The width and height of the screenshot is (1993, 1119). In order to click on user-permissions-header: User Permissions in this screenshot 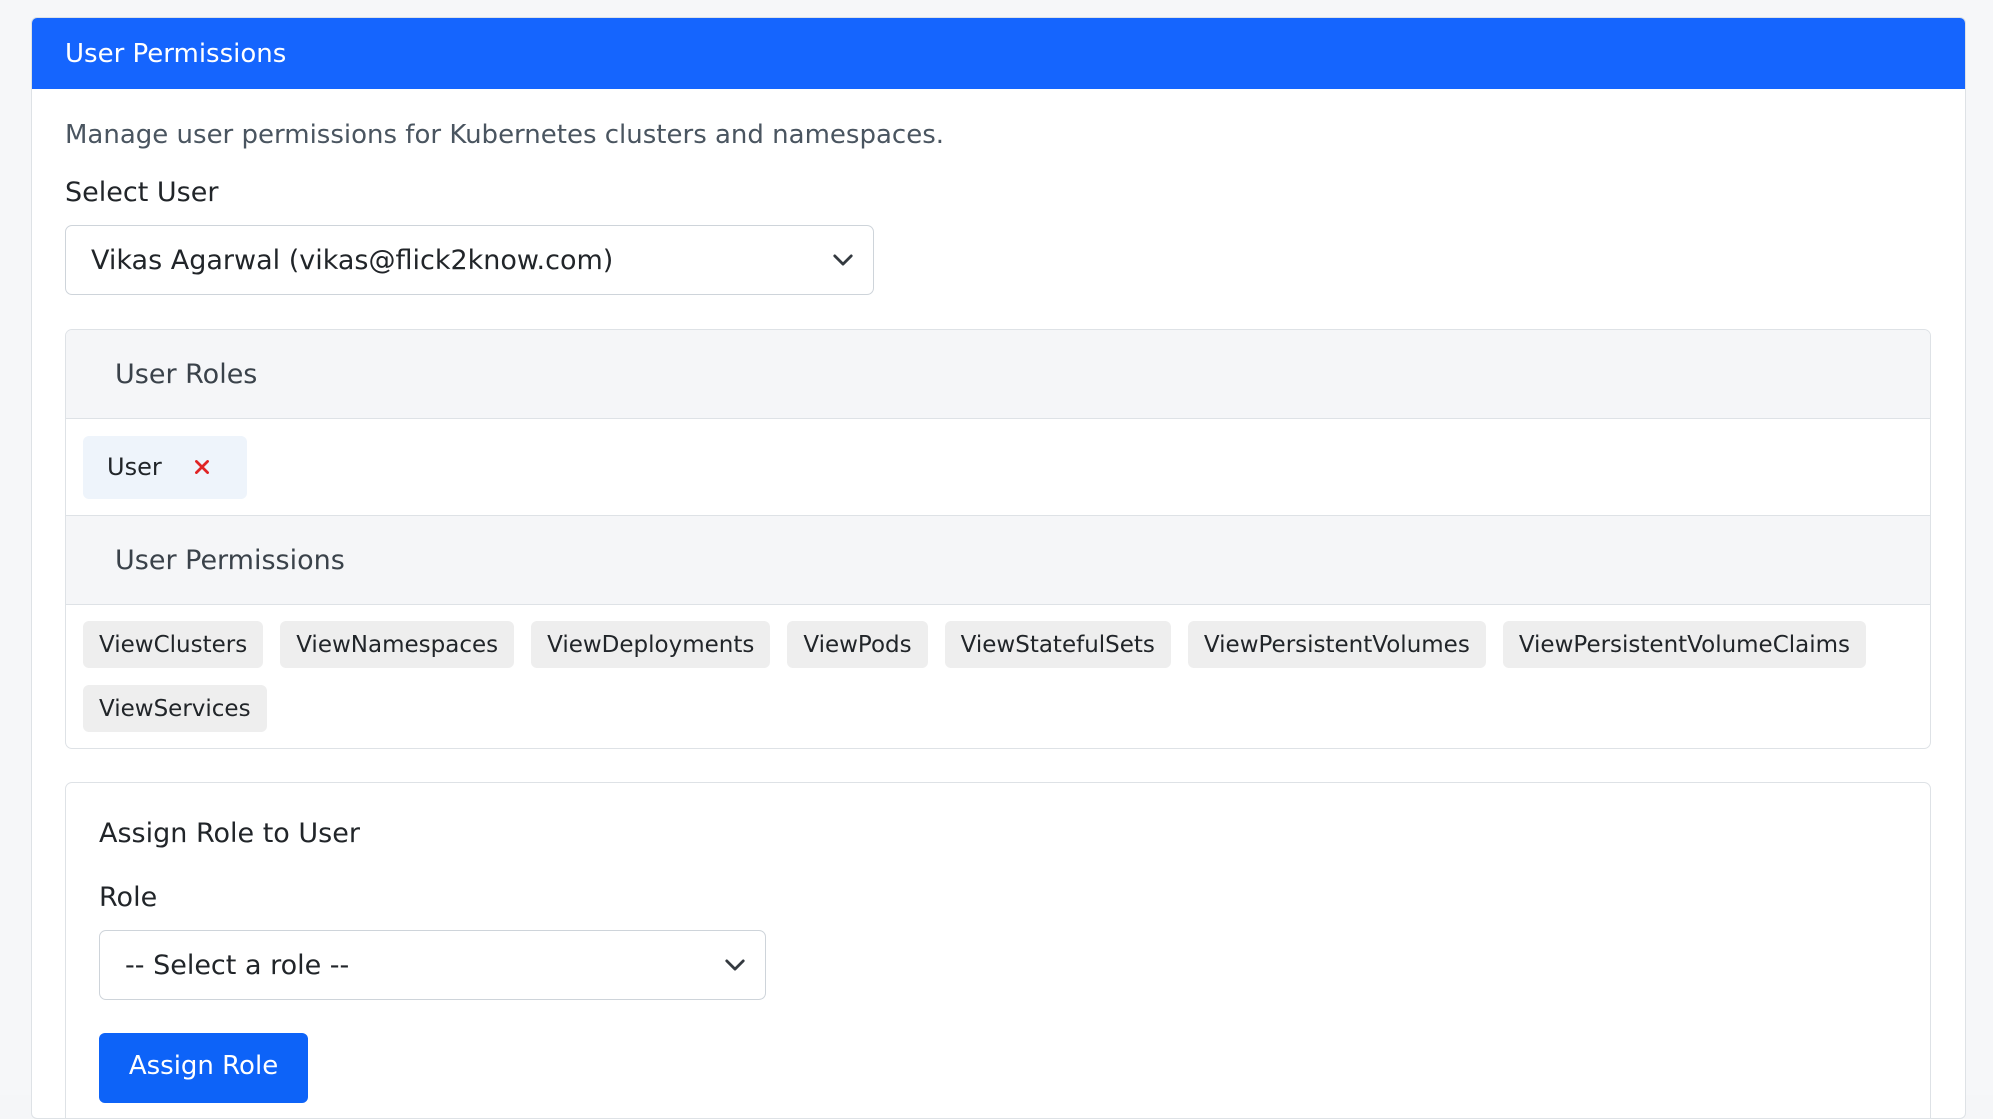, I will do `click(998, 560)`.